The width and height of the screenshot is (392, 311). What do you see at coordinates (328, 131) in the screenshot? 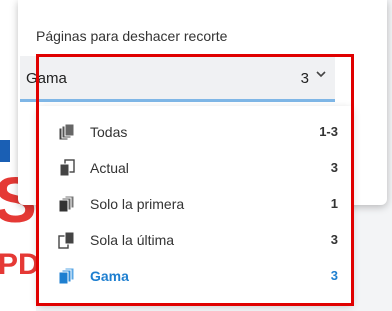
I see `option-count: 1-3` at bounding box center [328, 131].